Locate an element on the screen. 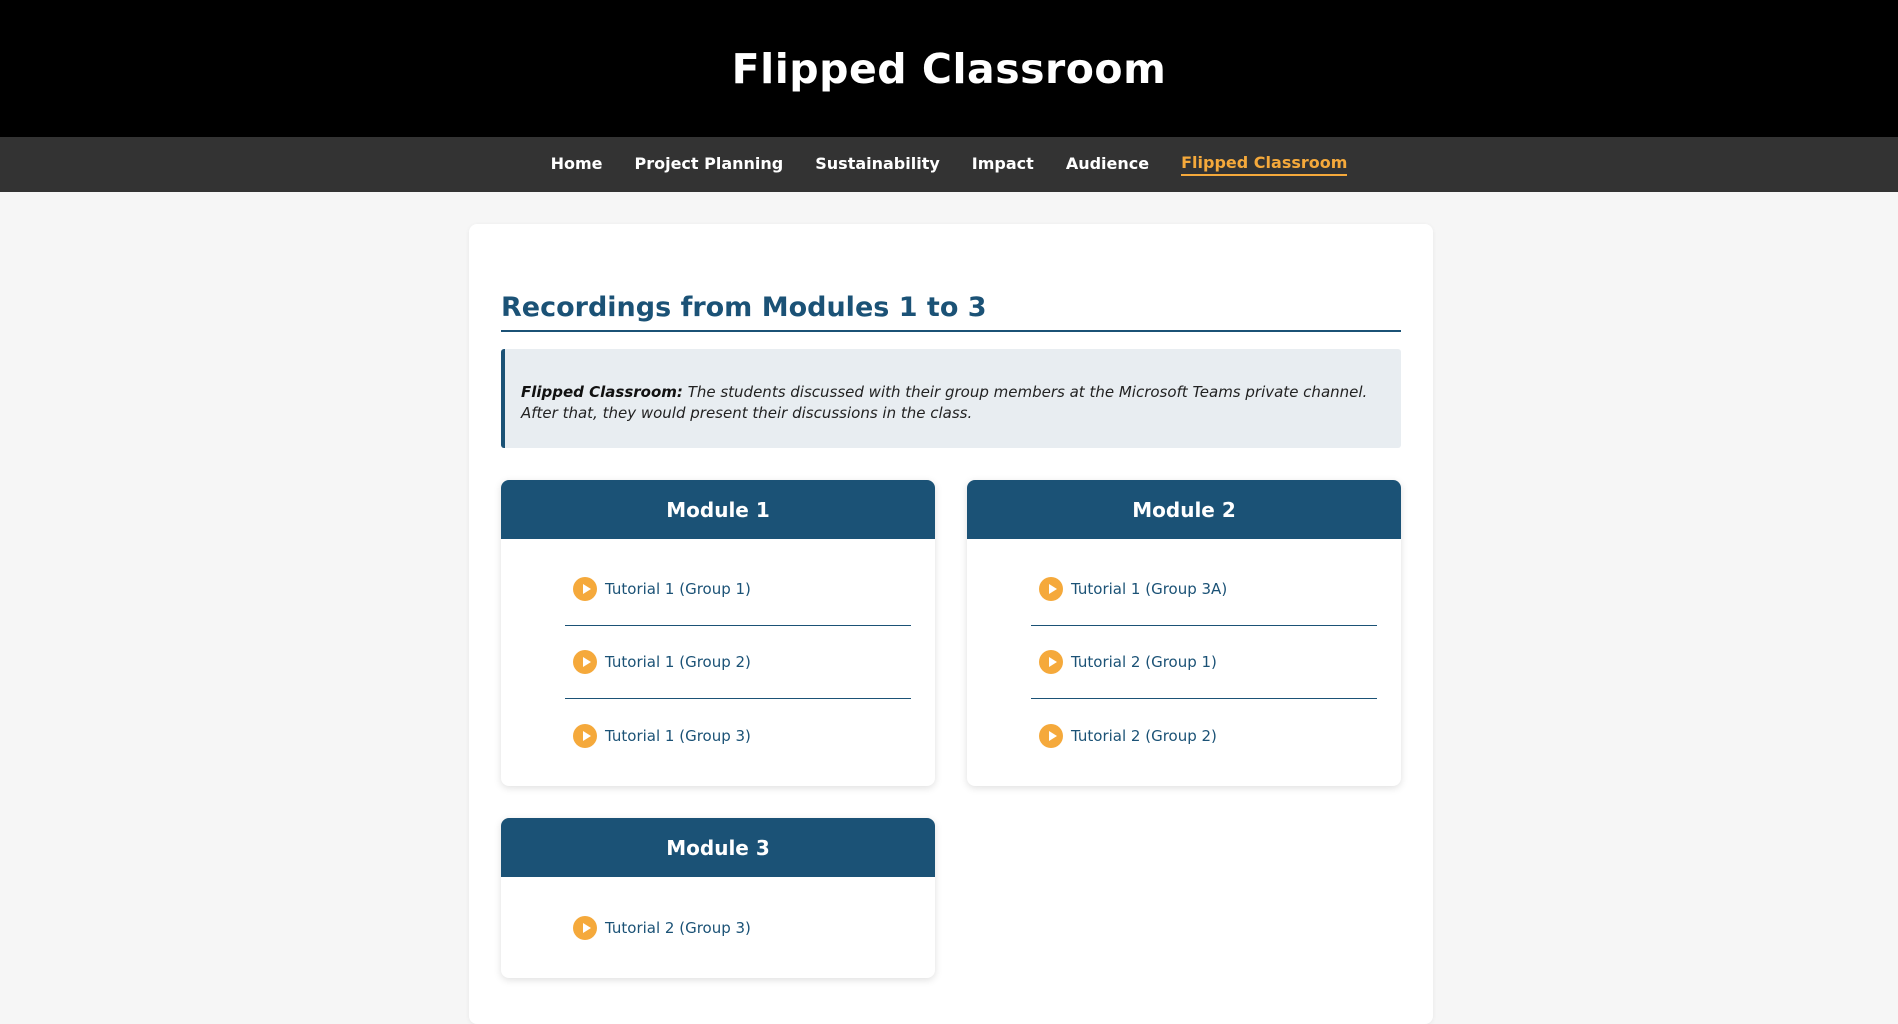  nav-item-flipped-classroom: Flipped Classroom is located at coordinates (1264, 164).